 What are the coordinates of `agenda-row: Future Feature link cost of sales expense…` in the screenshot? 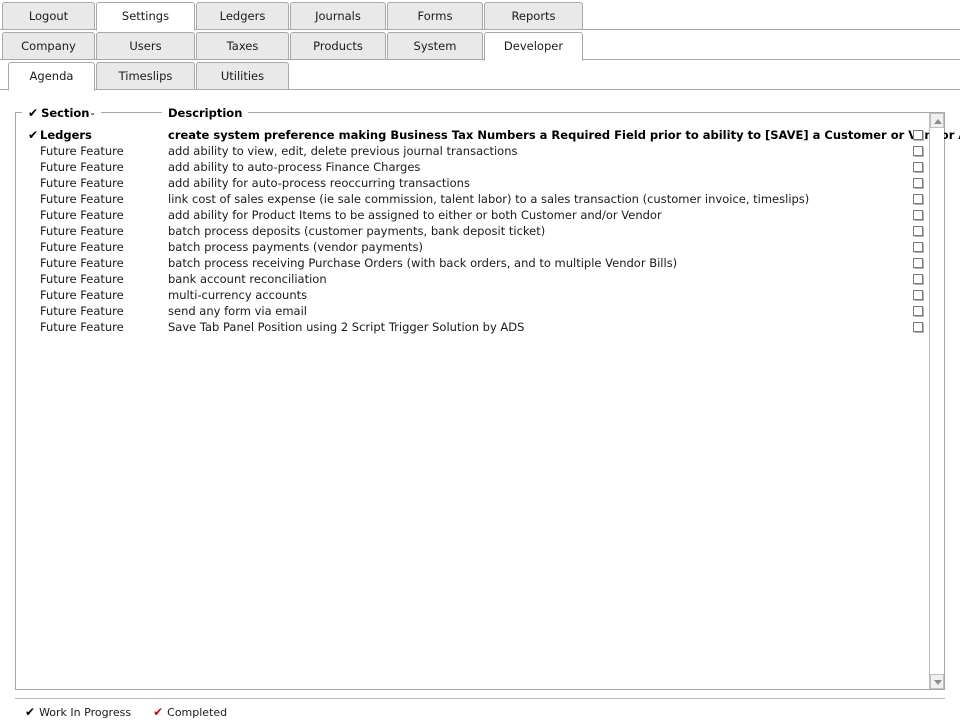 It's located at (480, 199).